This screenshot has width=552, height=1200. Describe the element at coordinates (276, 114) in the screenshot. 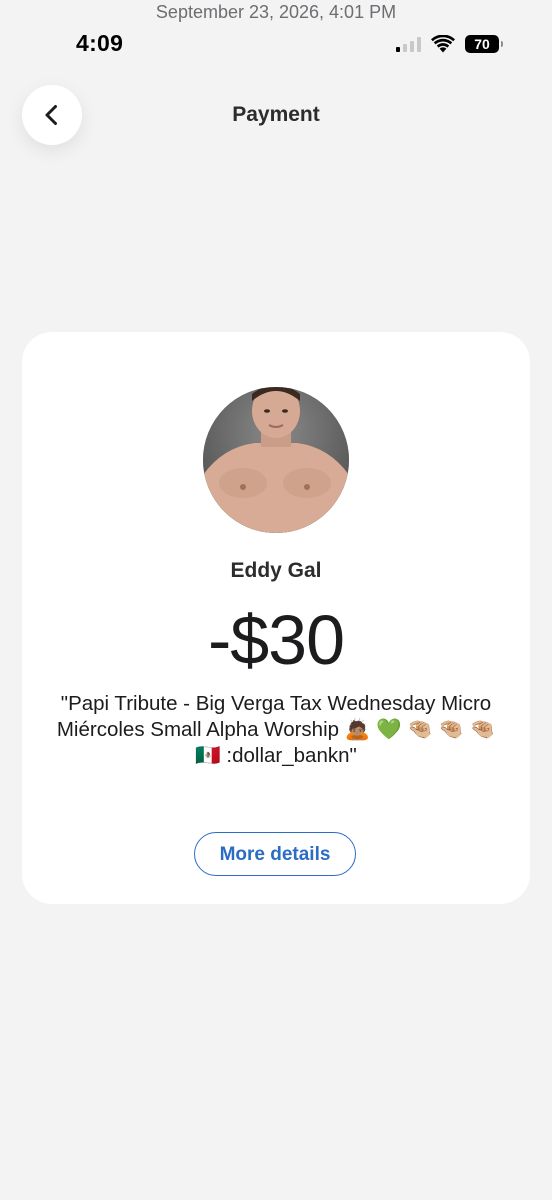

I see `page-title: Payment` at that location.